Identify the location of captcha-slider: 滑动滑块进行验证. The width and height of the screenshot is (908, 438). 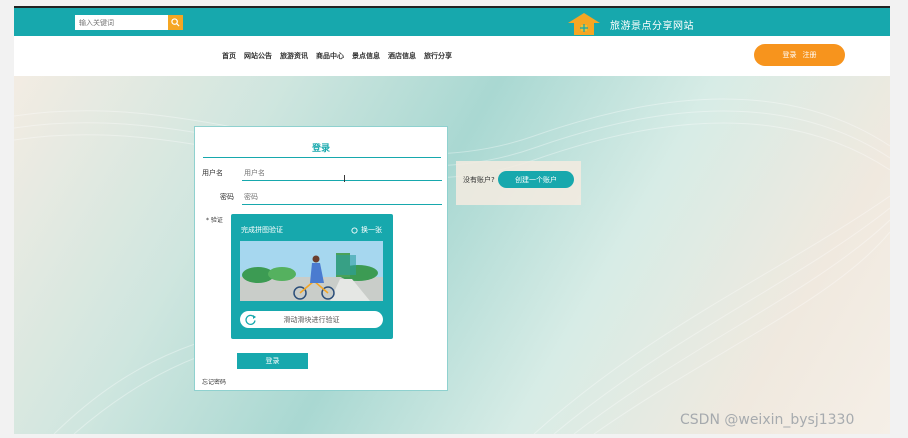
(311, 319).